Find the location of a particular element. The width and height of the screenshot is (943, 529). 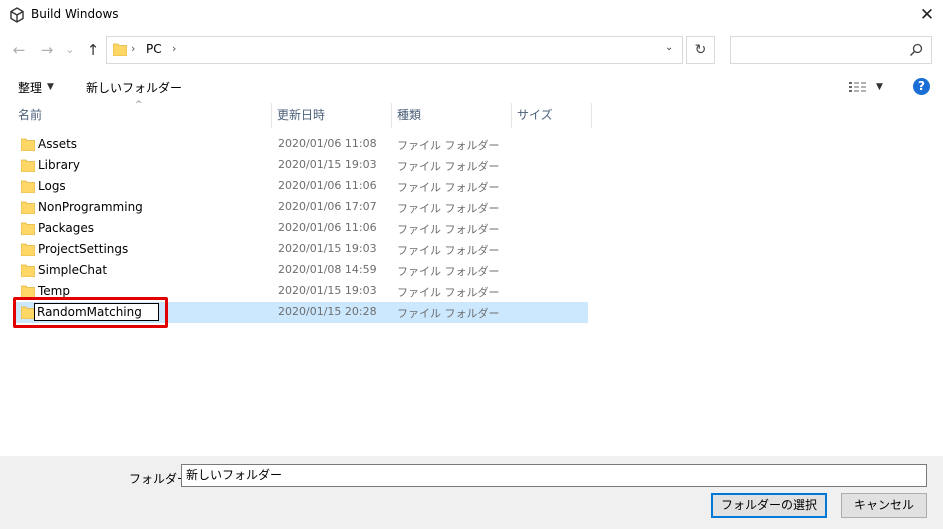

item-name: Packages is located at coordinates (66, 228).